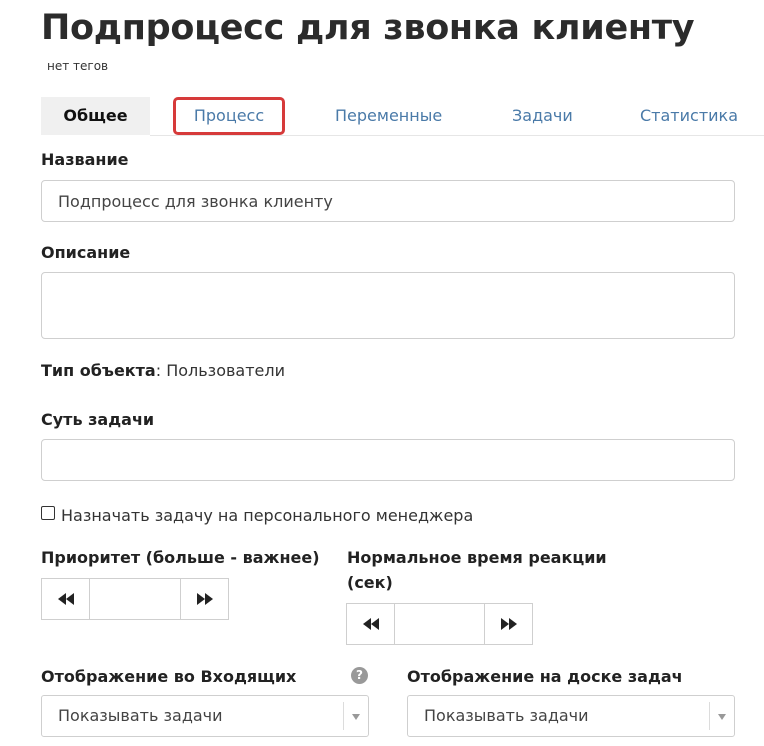 The image size is (764, 746). What do you see at coordinates (477, 557) in the screenshot?
I see `reaction-time-label-line1: Нормальное время реакции` at bounding box center [477, 557].